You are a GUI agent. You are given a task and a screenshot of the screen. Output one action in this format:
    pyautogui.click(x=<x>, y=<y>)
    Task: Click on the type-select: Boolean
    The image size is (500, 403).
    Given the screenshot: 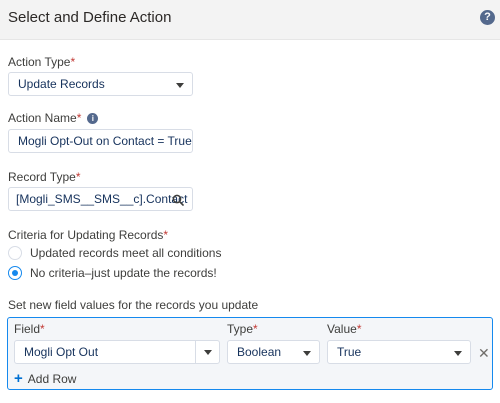 What is the action you would take?
    pyautogui.click(x=273, y=352)
    